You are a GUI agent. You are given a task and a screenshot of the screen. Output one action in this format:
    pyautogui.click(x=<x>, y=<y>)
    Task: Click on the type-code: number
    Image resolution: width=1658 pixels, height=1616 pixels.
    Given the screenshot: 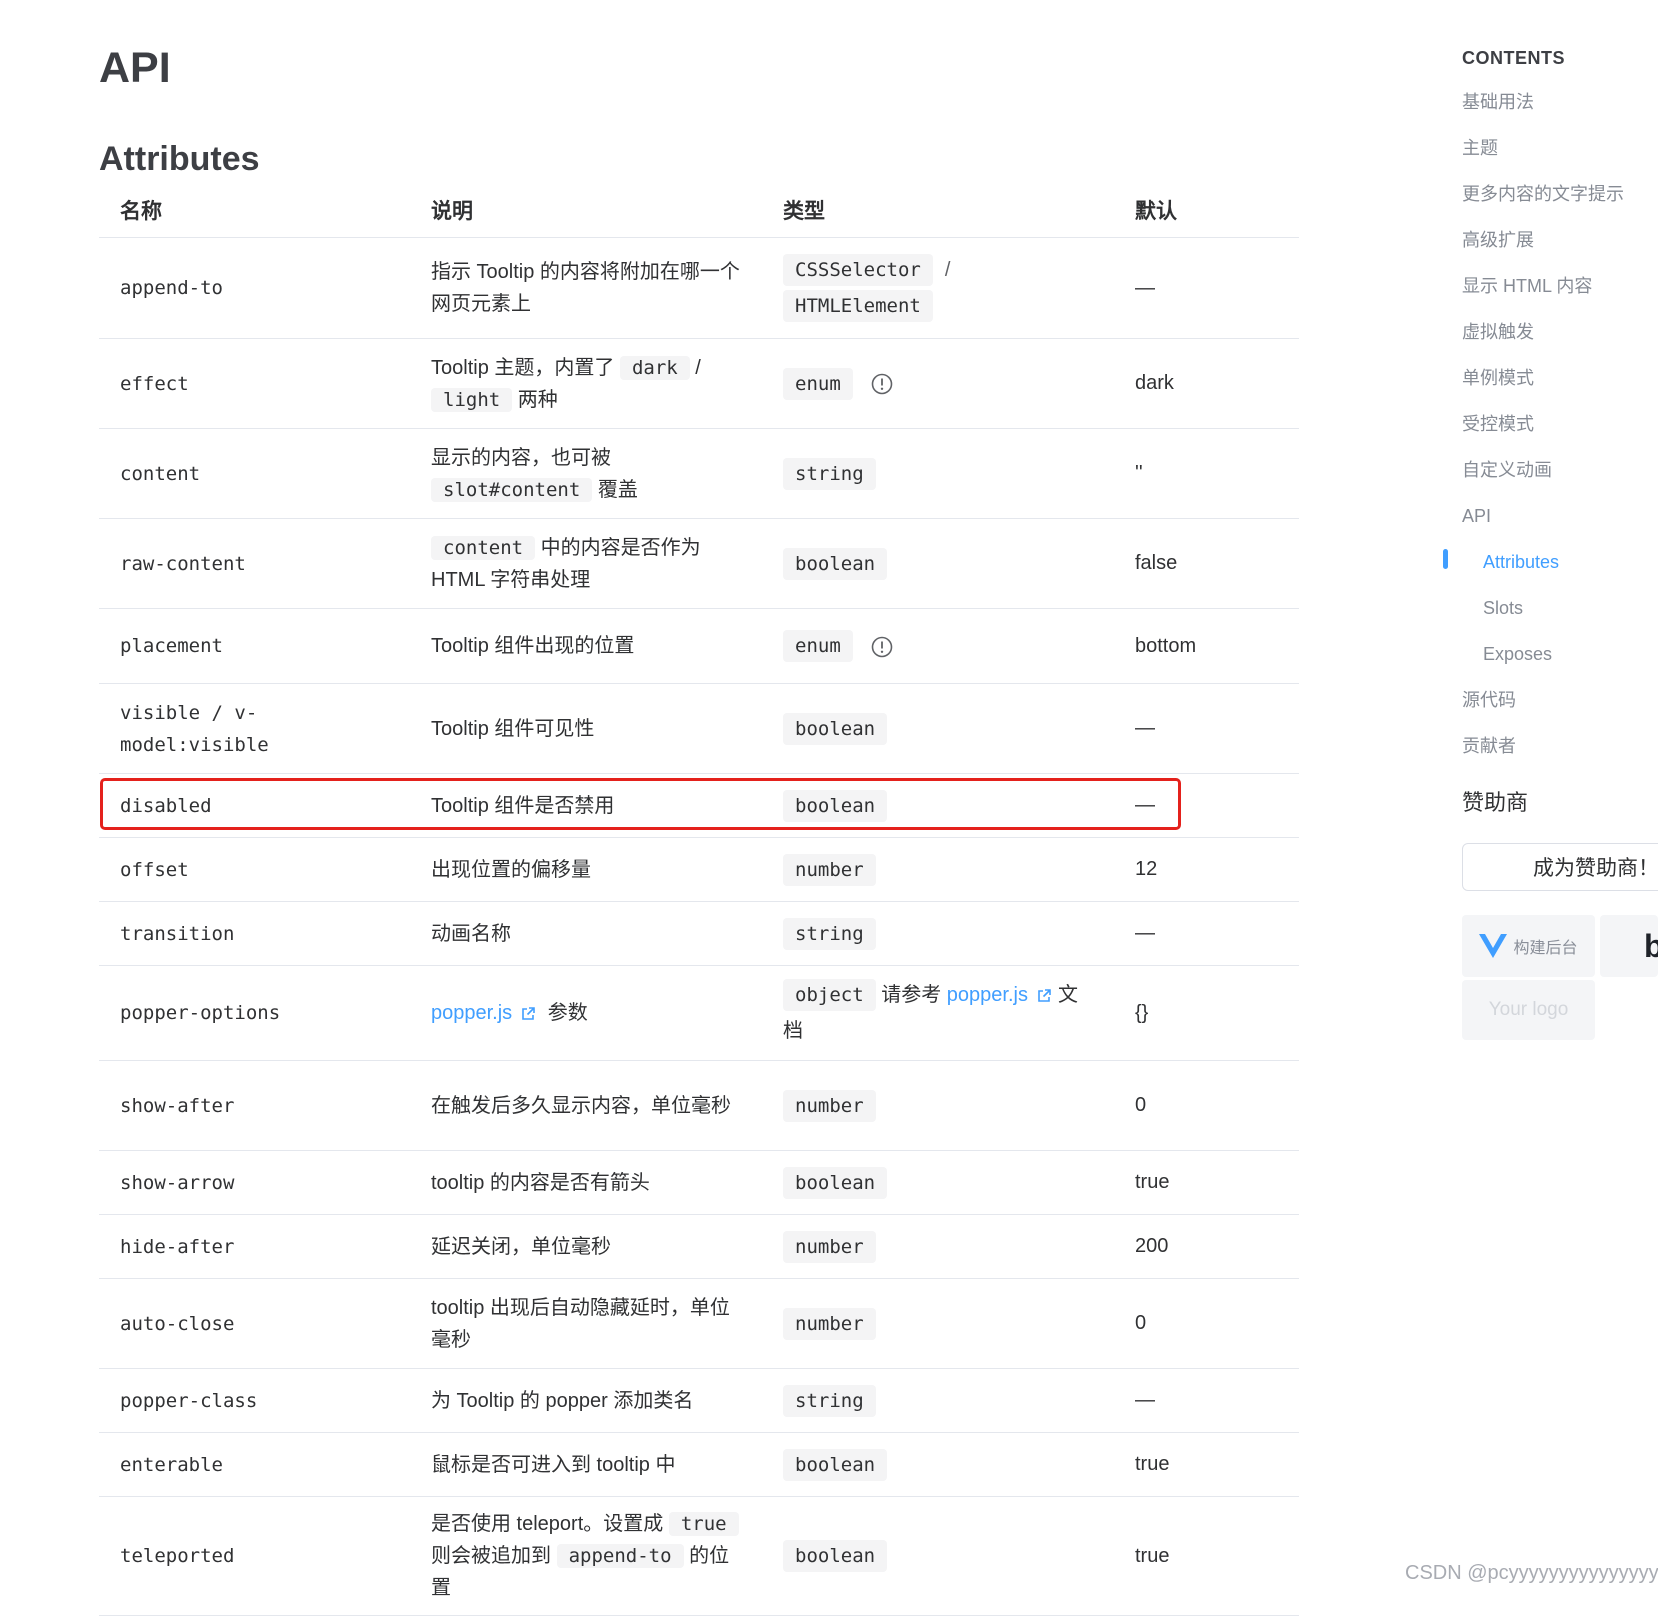 What is the action you would take?
    pyautogui.click(x=829, y=869)
    